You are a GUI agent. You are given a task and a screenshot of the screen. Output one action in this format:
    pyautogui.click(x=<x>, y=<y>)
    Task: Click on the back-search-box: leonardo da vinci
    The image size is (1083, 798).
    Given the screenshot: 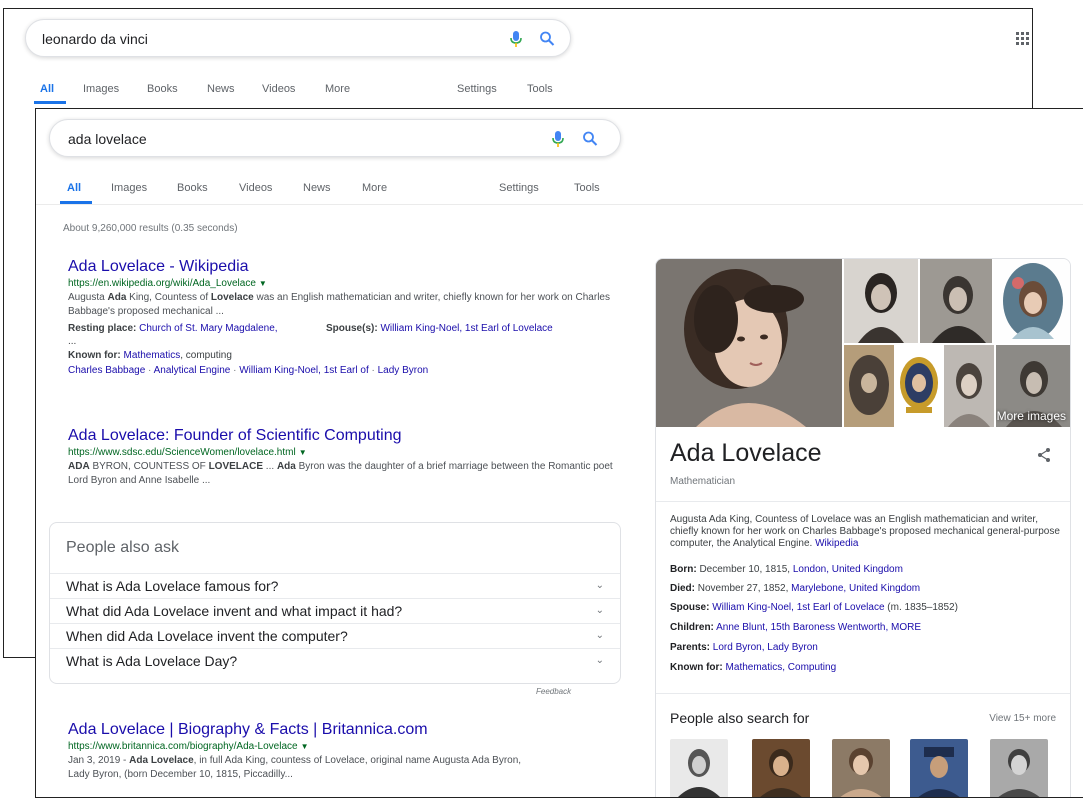 What is the action you would take?
    pyautogui.click(x=298, y=38)
    